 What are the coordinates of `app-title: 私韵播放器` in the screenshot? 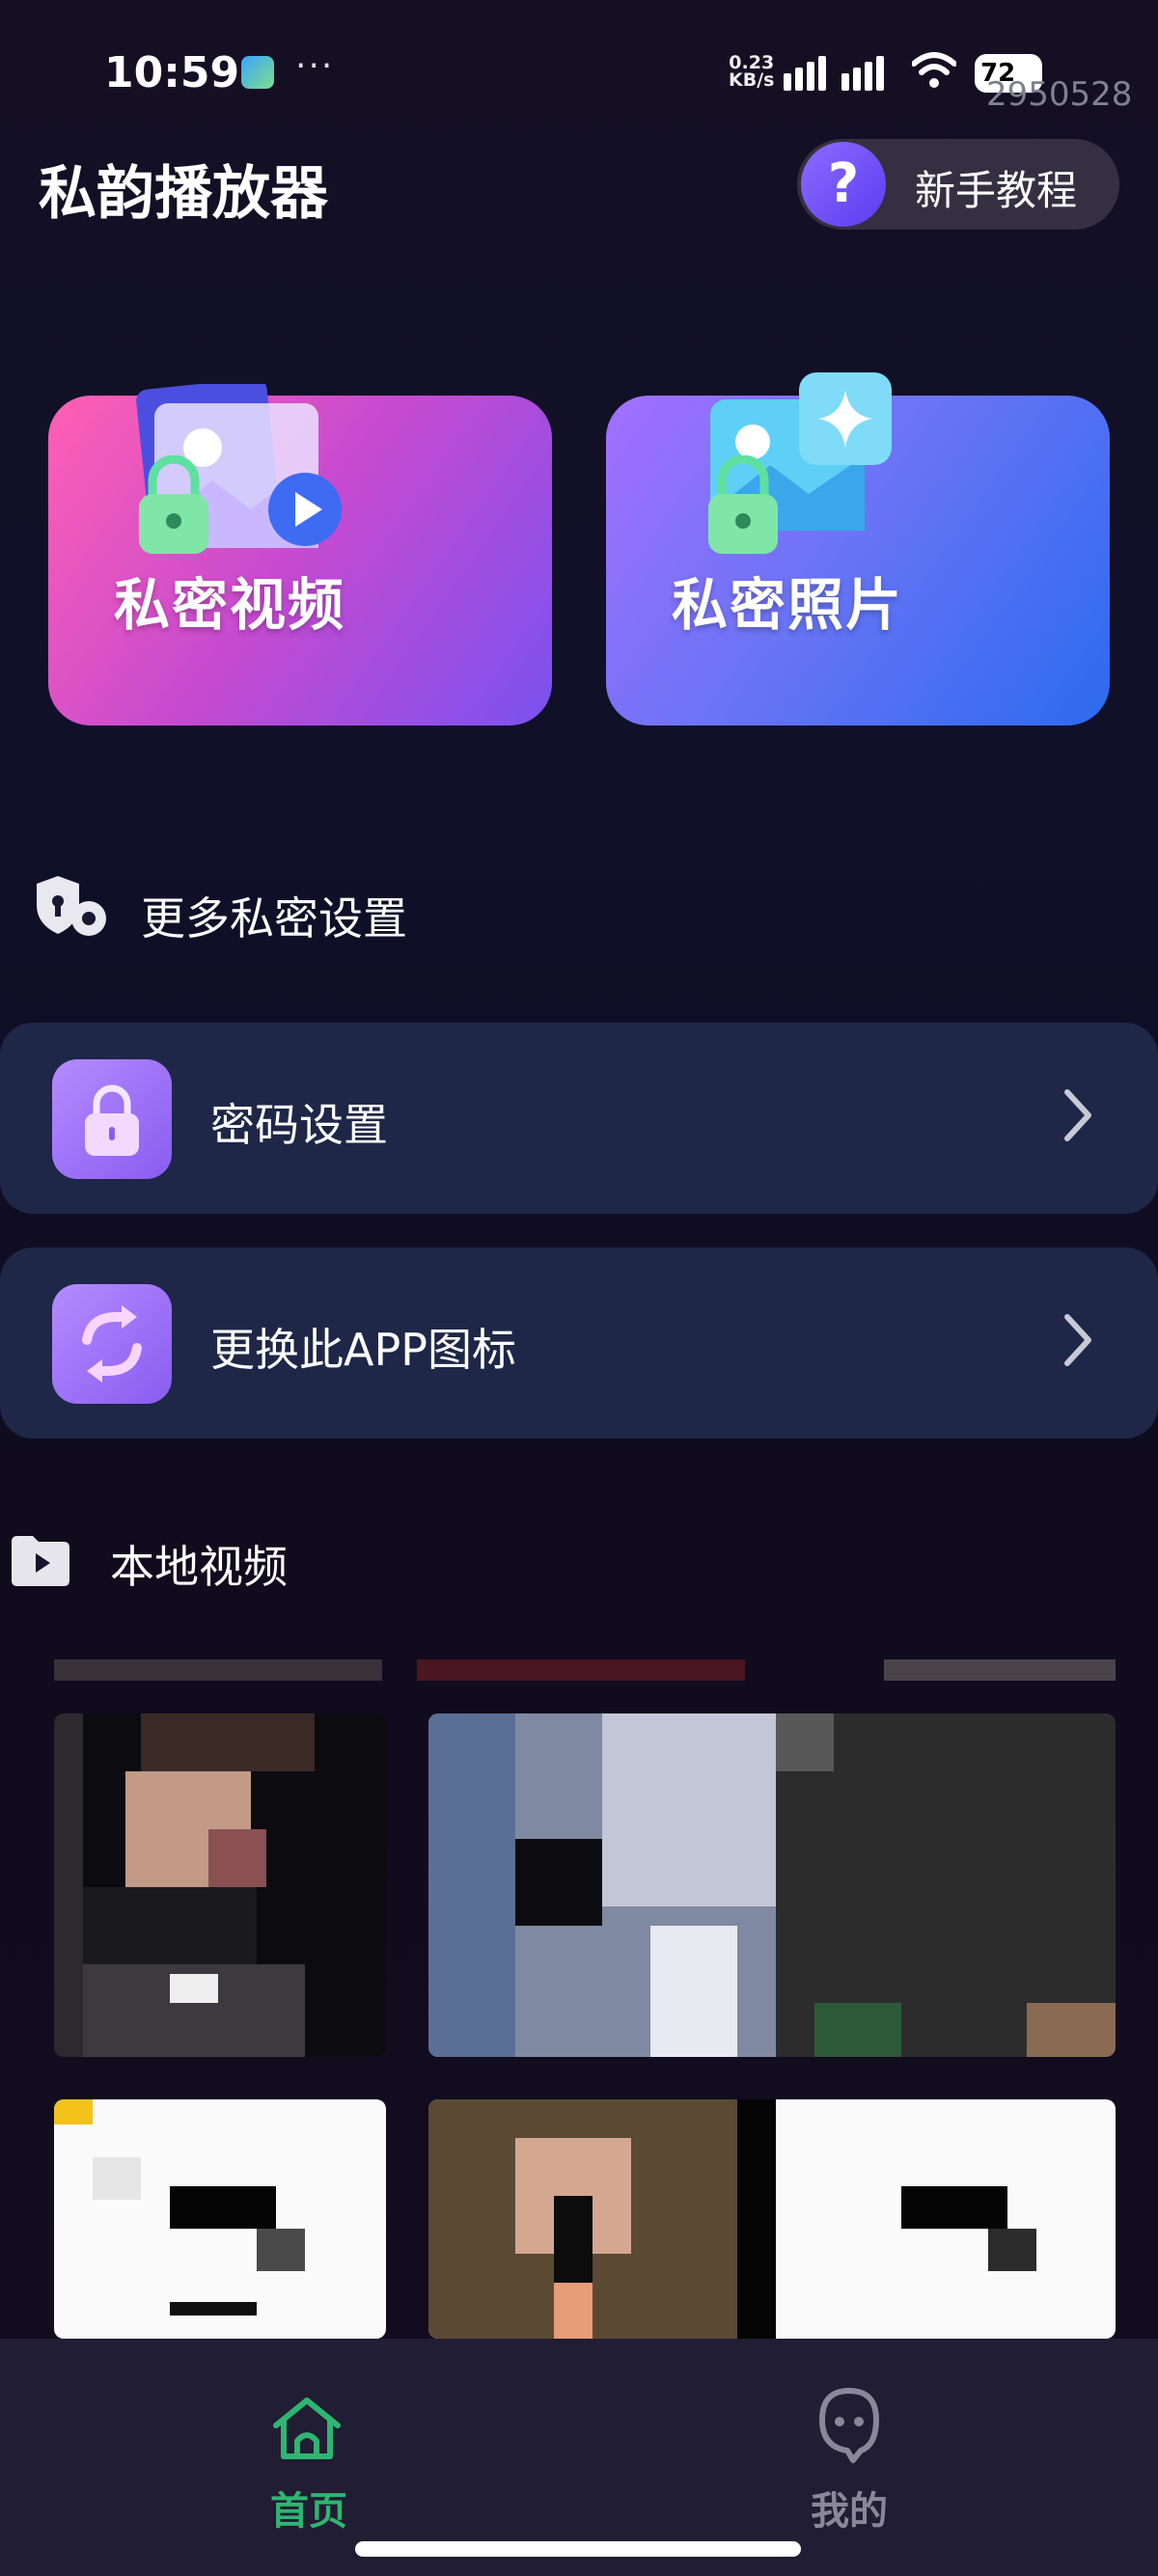 It's located at (183, 194).